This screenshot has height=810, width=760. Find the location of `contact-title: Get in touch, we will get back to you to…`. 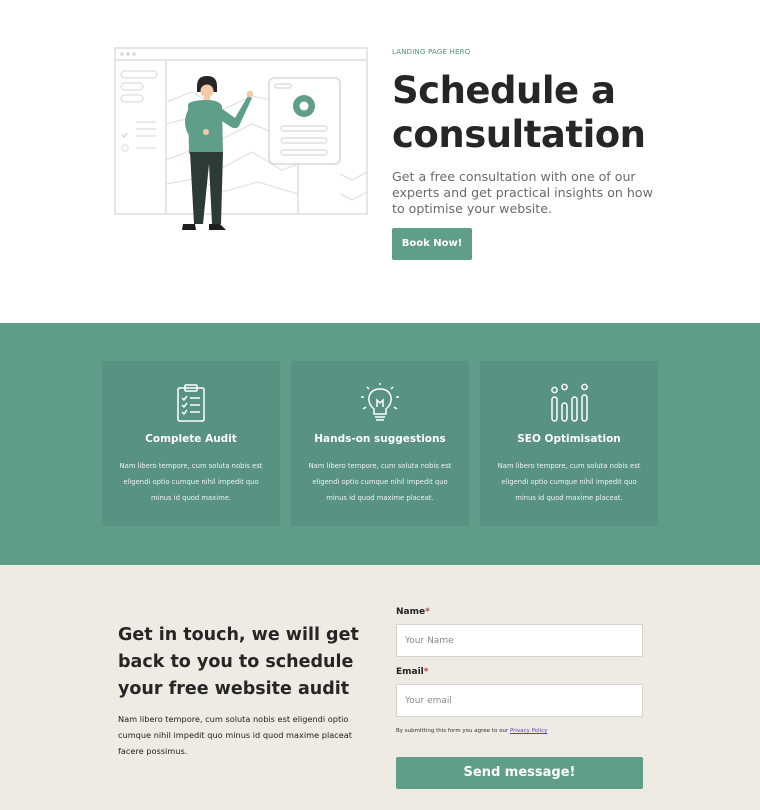

contact-title: Get in touch, we will get back to you to… is located at coordinates (238, 662).